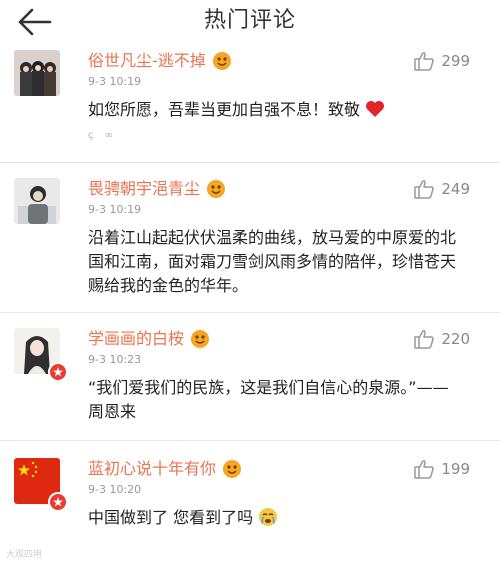 Image resolution: width=500 pixels, height=564 pixels. What do you see at coordinates (455, 469) in the screenshot?
I see `like-count: 199` at bounding box center [455, 469].